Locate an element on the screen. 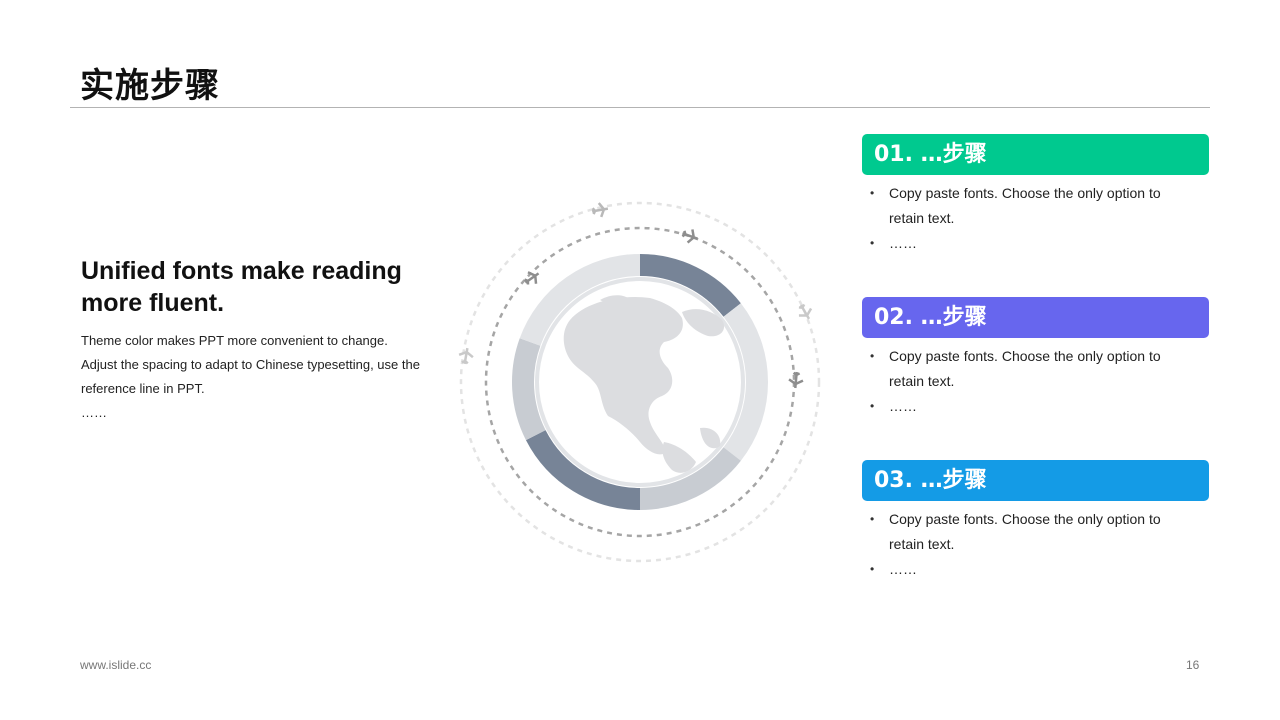 This screenshot has height=720, width=1280. step-3-header: 03. …步骤 is located at coordinates (1035, 480).